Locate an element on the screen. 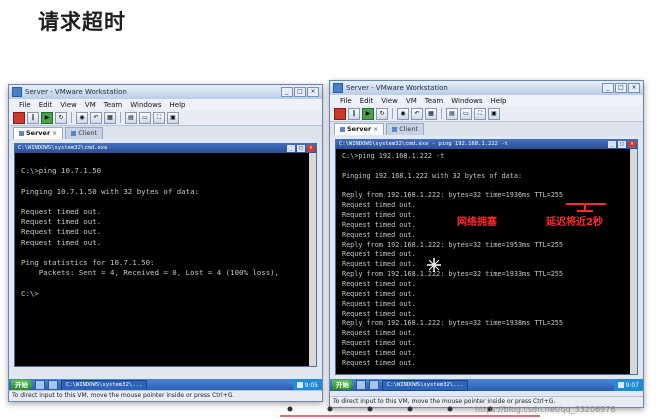 This screenshot has height=419, width=662. console-line: C:\>ping 10.7.1.50 is located at coordinates (61, 171).